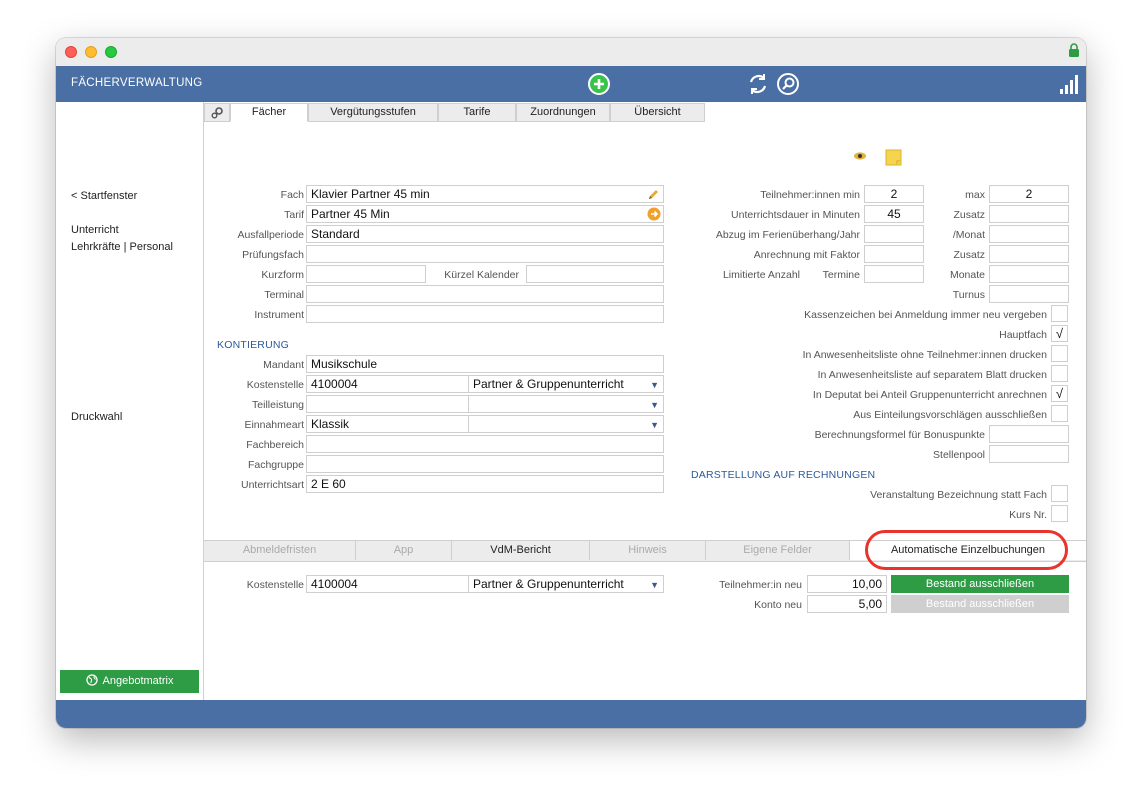 This screenshot has height=802, width=1142. Describe the element at coordinates (571, 714) in the screenshot. I see `app-footer` at that location.